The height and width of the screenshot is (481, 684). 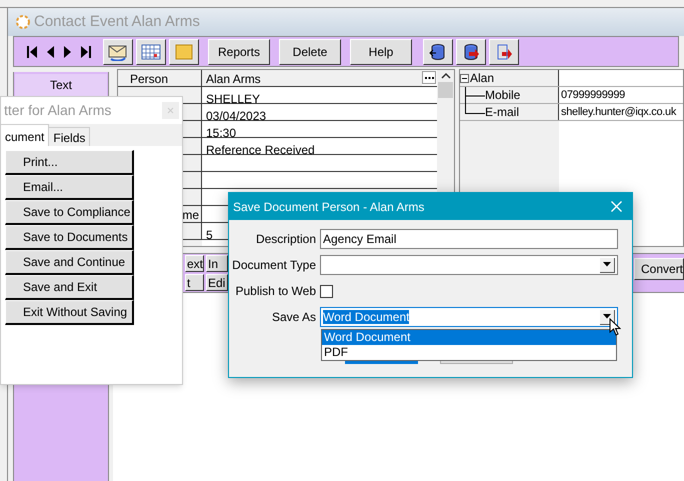 I want to click on app-logo-icon, so click(x=23, y=22).